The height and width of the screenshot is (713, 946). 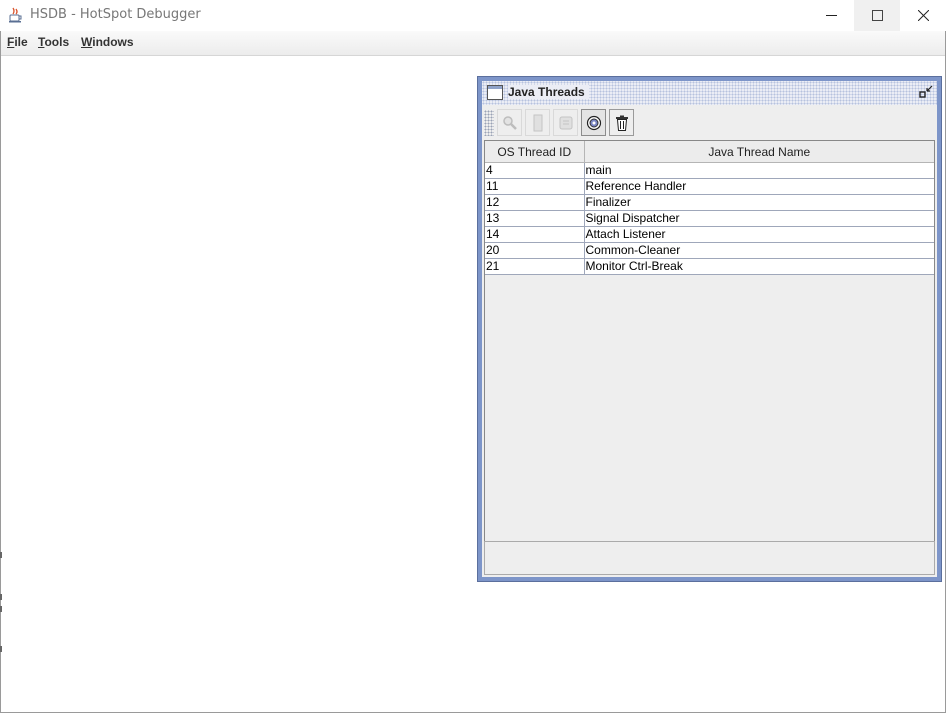 I want to click on maximize-button, so click(x=877, y=15).